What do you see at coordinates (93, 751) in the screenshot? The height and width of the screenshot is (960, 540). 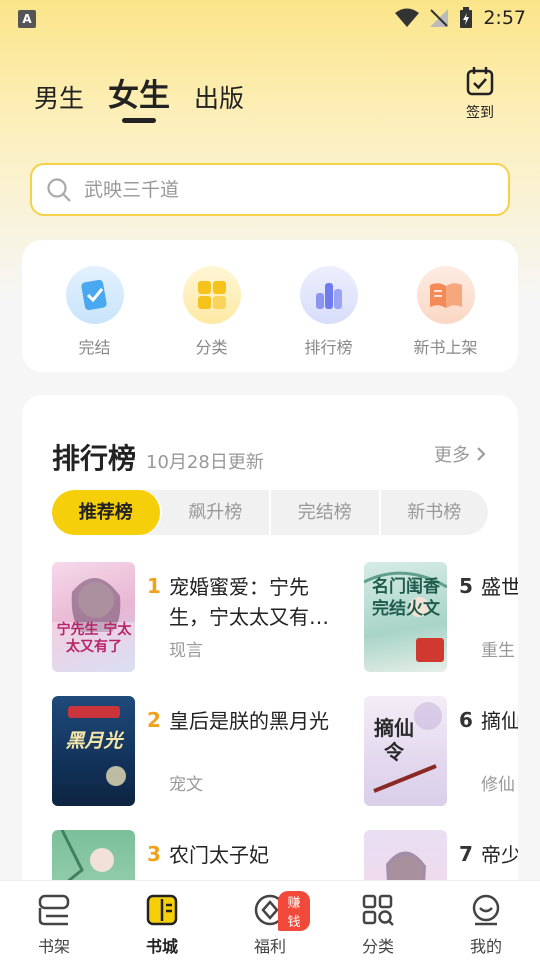 I see `book-cover: 黑月光` at bounding box center [93, 751].